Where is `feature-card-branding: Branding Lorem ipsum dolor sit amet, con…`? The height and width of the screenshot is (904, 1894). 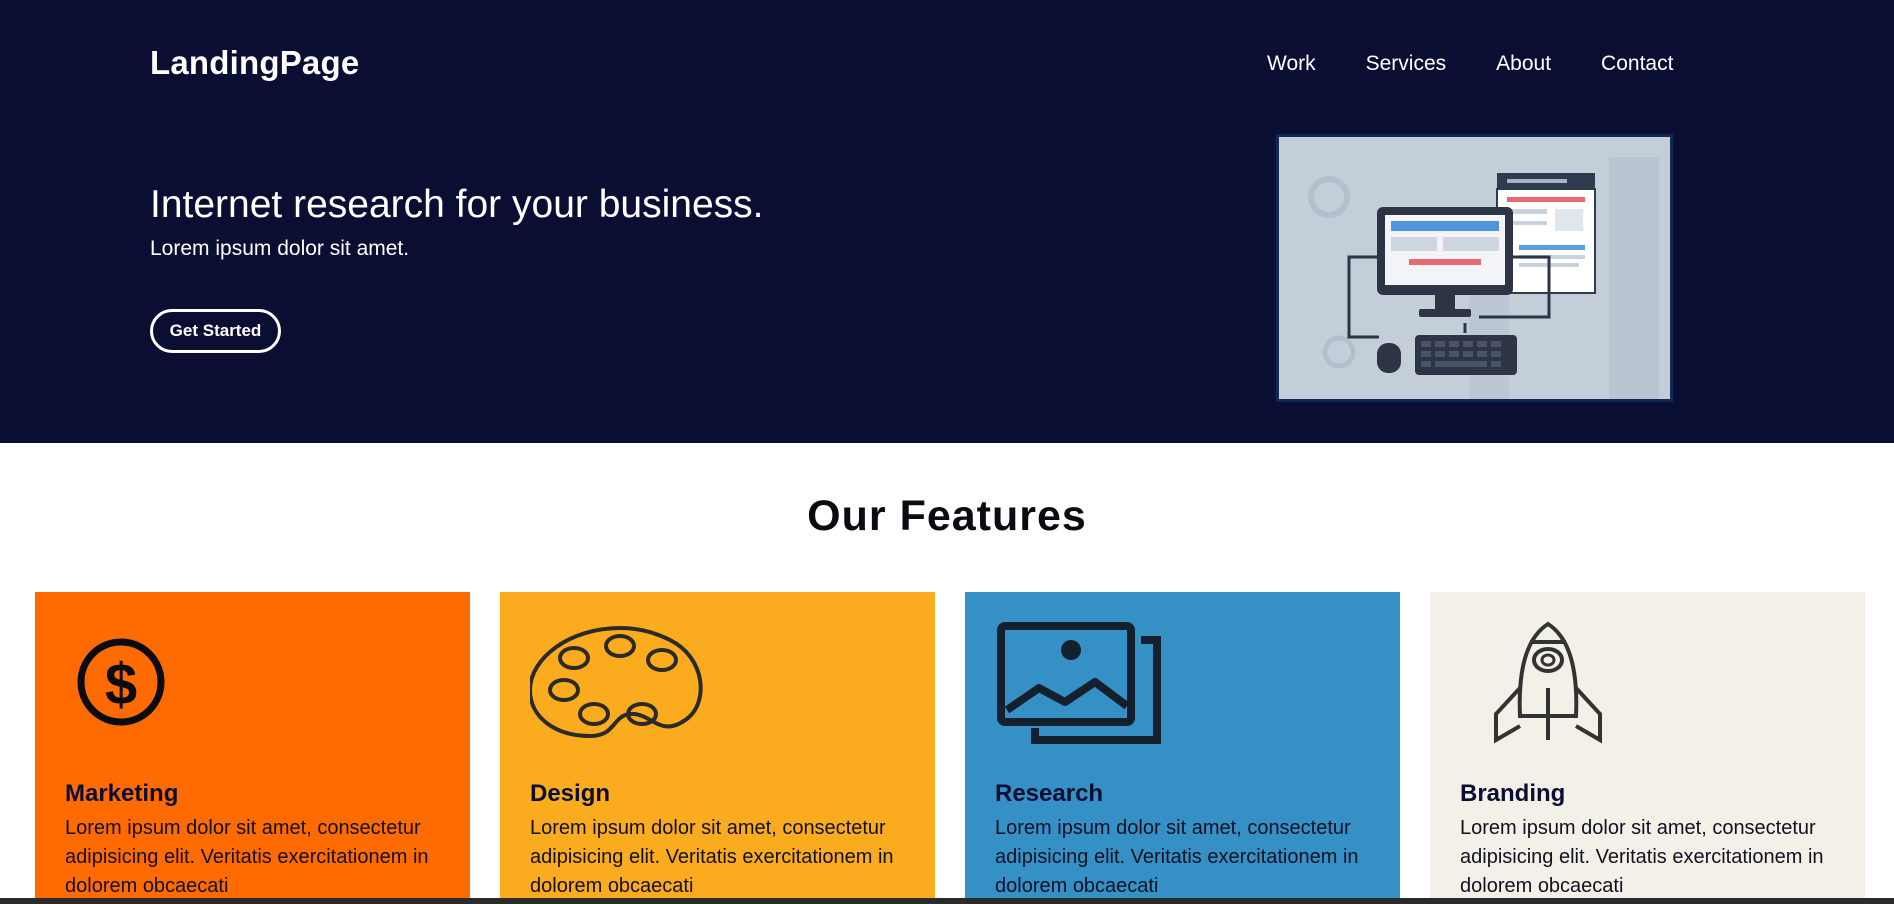
feature-card-branding: Branding Lorem ipsum dolor sit amet, con… is located at coordinates (1647, 748).